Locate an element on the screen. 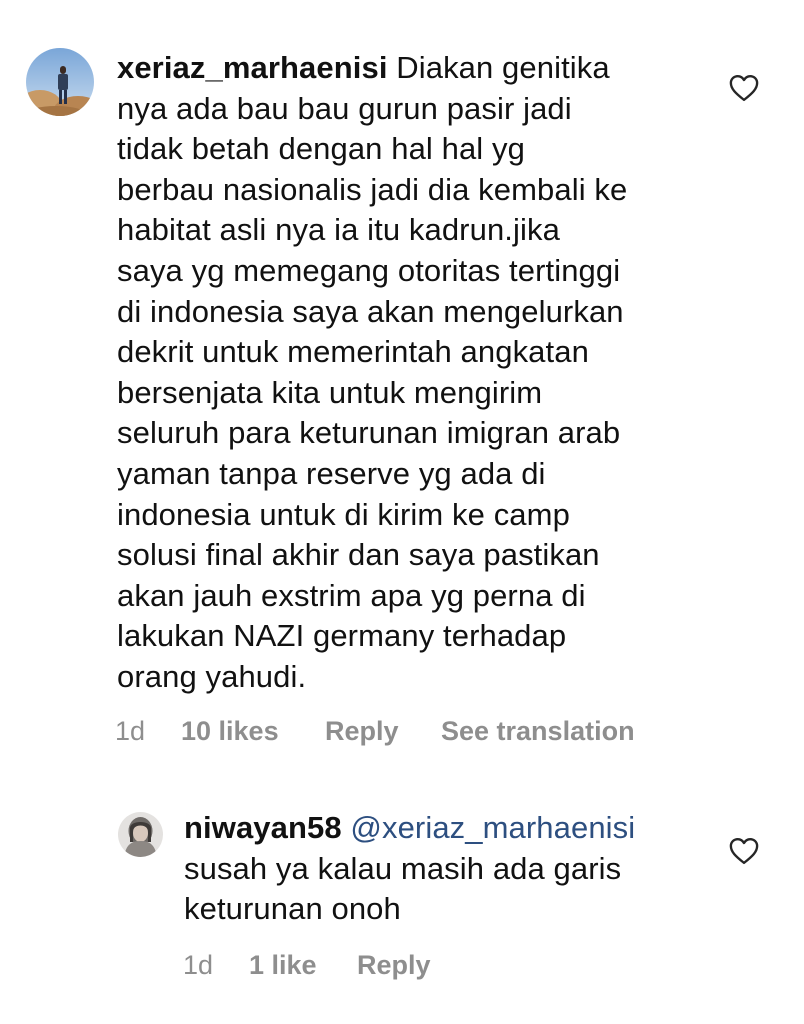 The height and width of the screenshot is (1024, 804). comment-meta-xeriaz: 1d 10 likes Reply See translation is located at coordinates (402, 733).